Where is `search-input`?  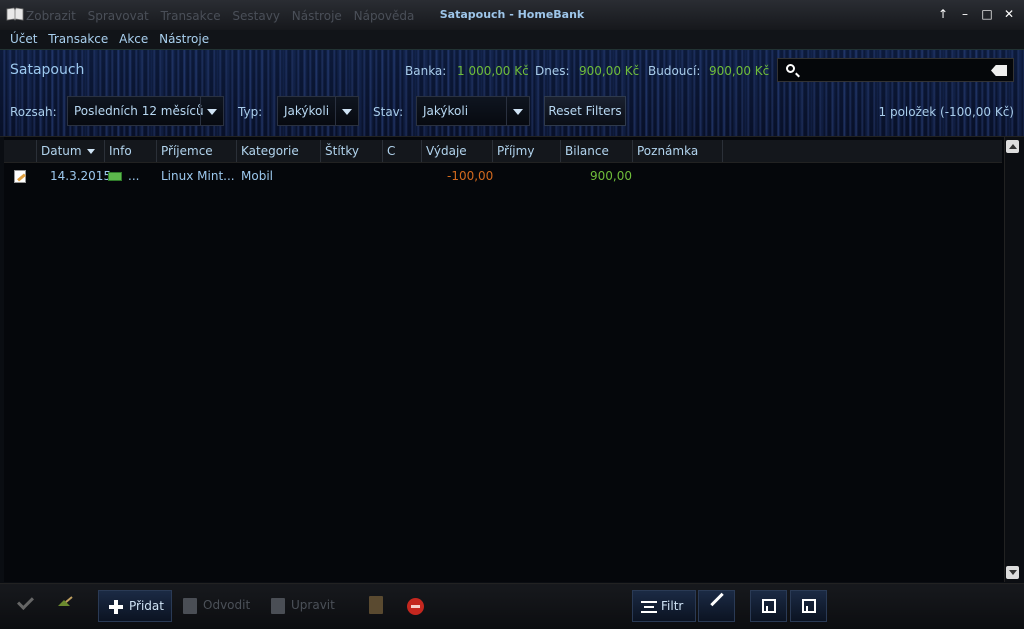 search-input is located at coordinates (894, 71).